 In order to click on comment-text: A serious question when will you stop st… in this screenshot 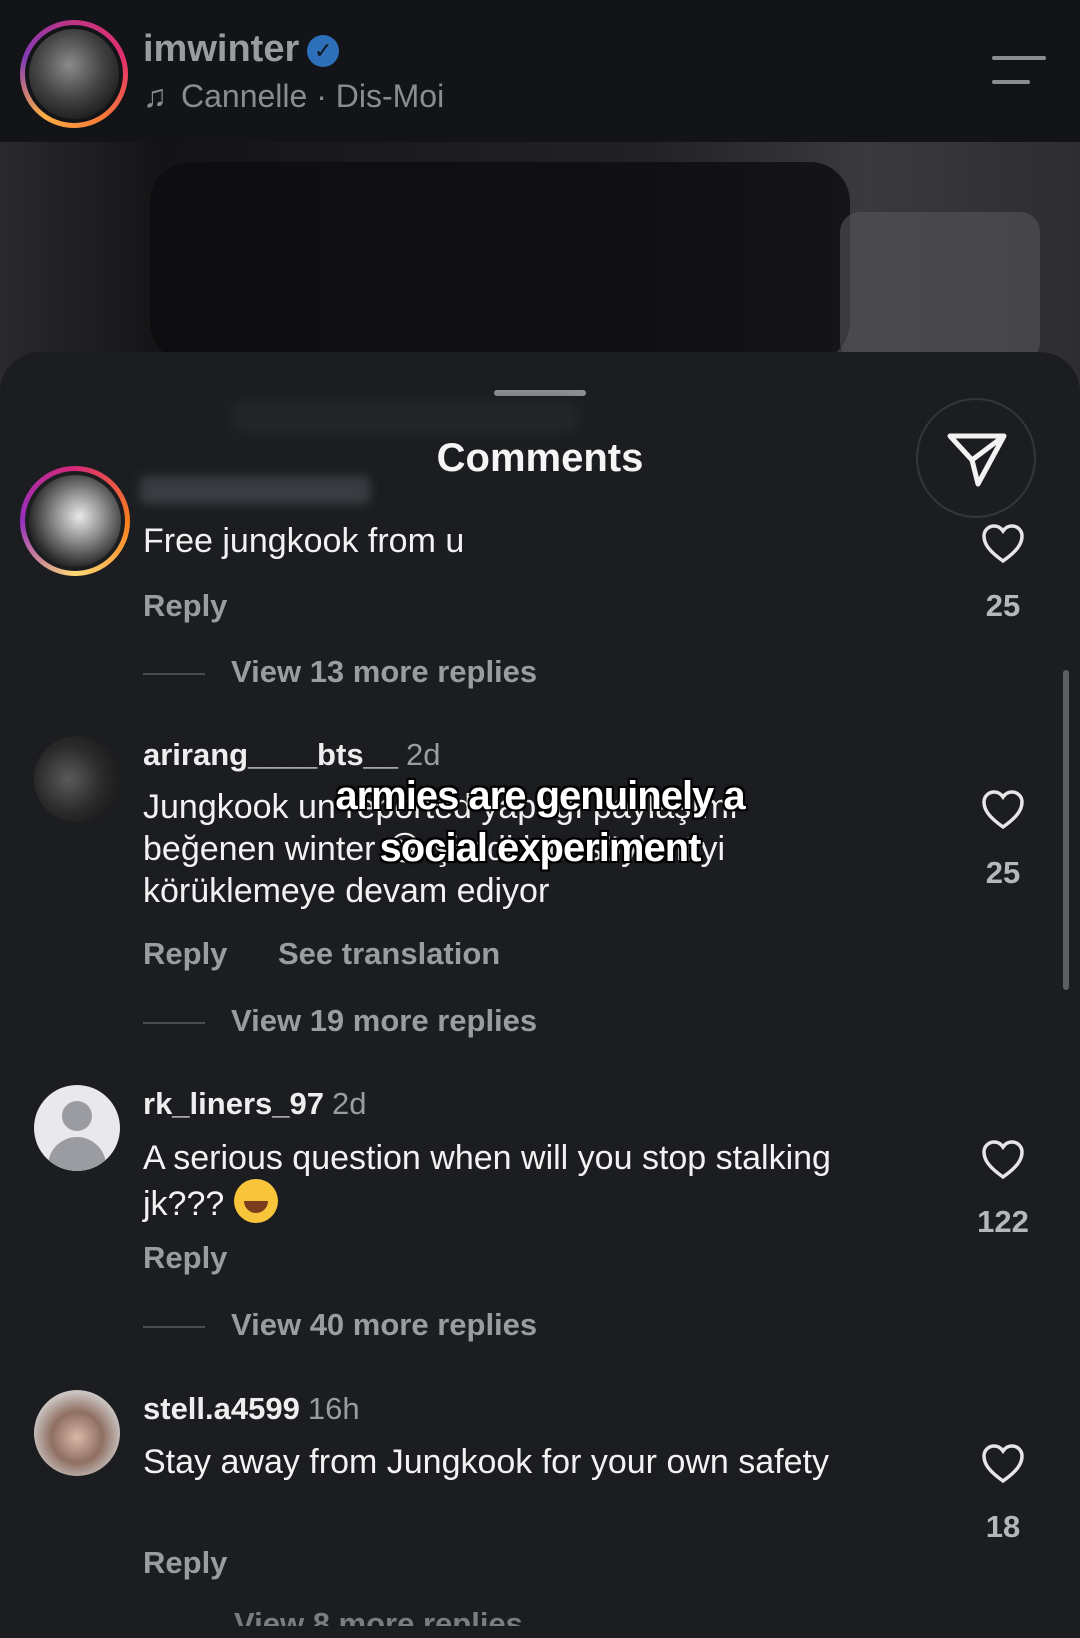, I will do `click(493, 1181)`.